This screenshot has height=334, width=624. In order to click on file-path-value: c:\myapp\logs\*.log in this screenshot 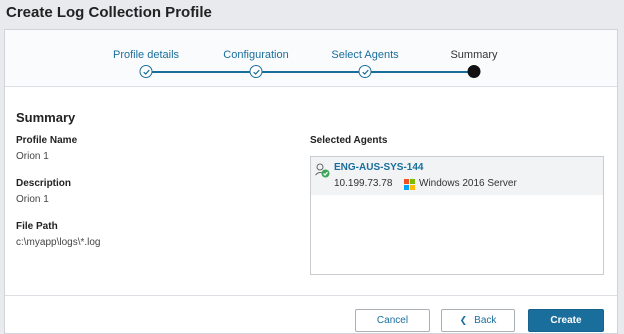, I will do `click(58, 242)`.